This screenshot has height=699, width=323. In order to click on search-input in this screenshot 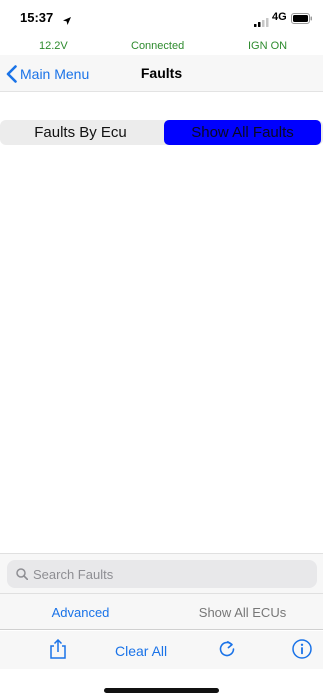, I will do `click(173, 574)`.